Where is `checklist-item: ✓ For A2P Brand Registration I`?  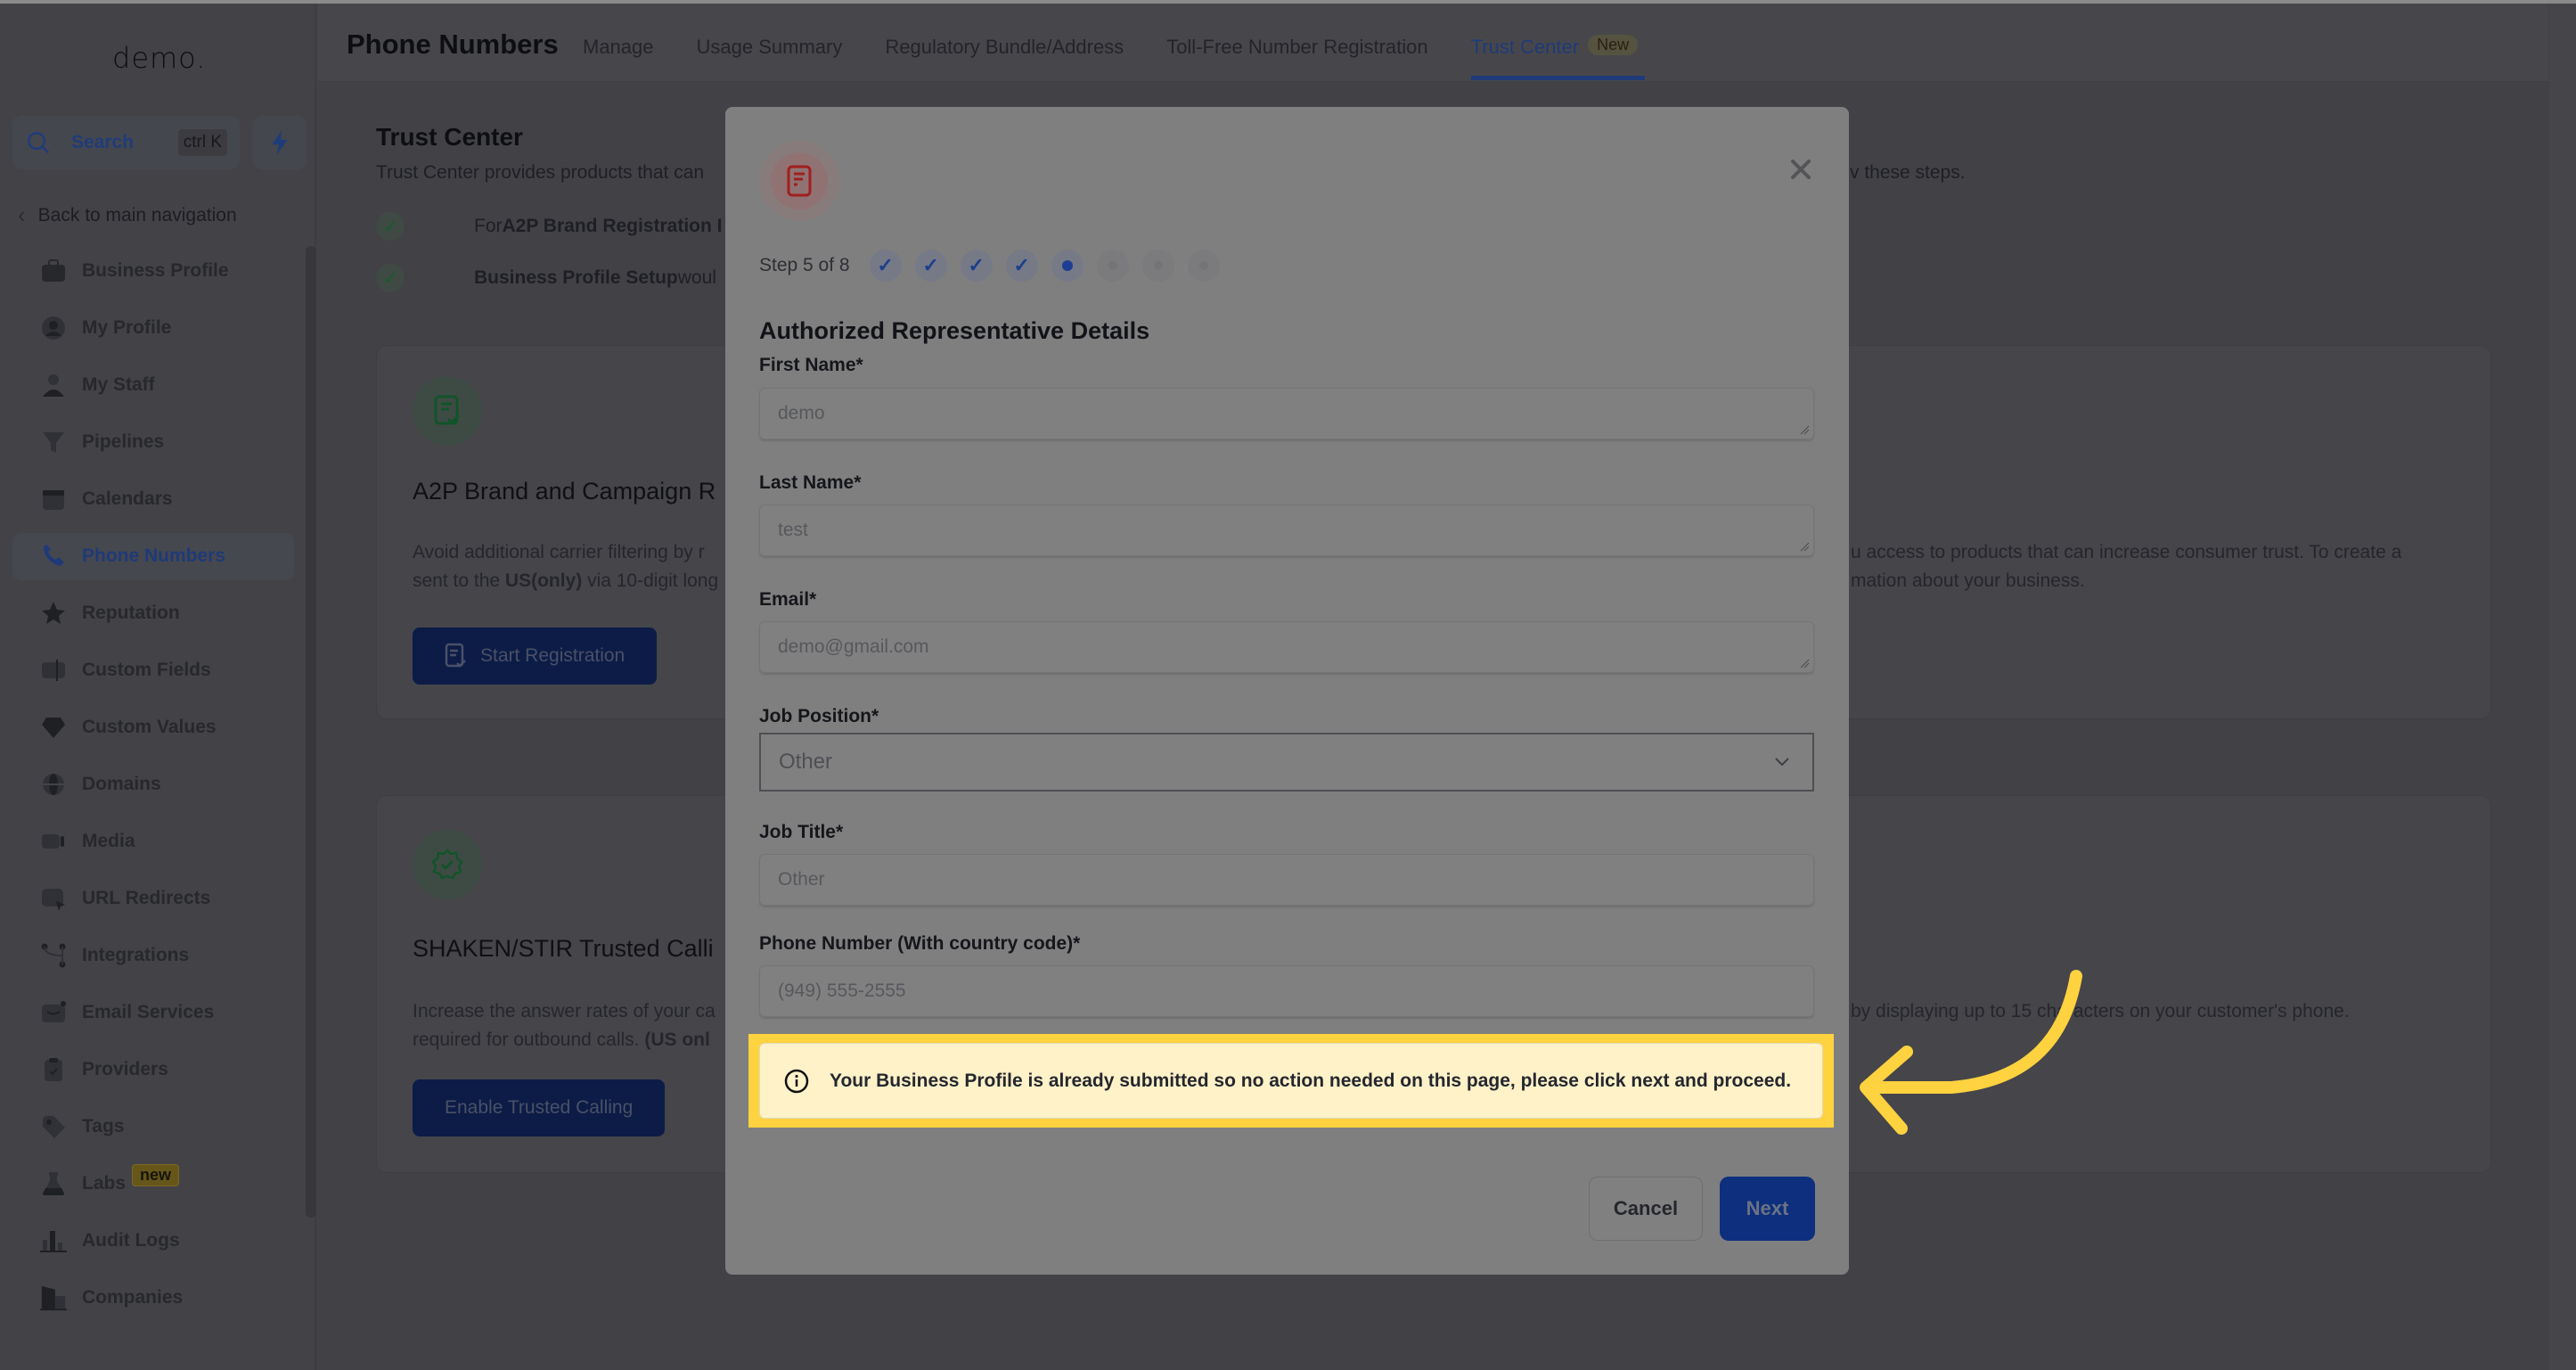
checklist-item: ✓ For A2P Brand Registration I is located at coordinates (549, 226).